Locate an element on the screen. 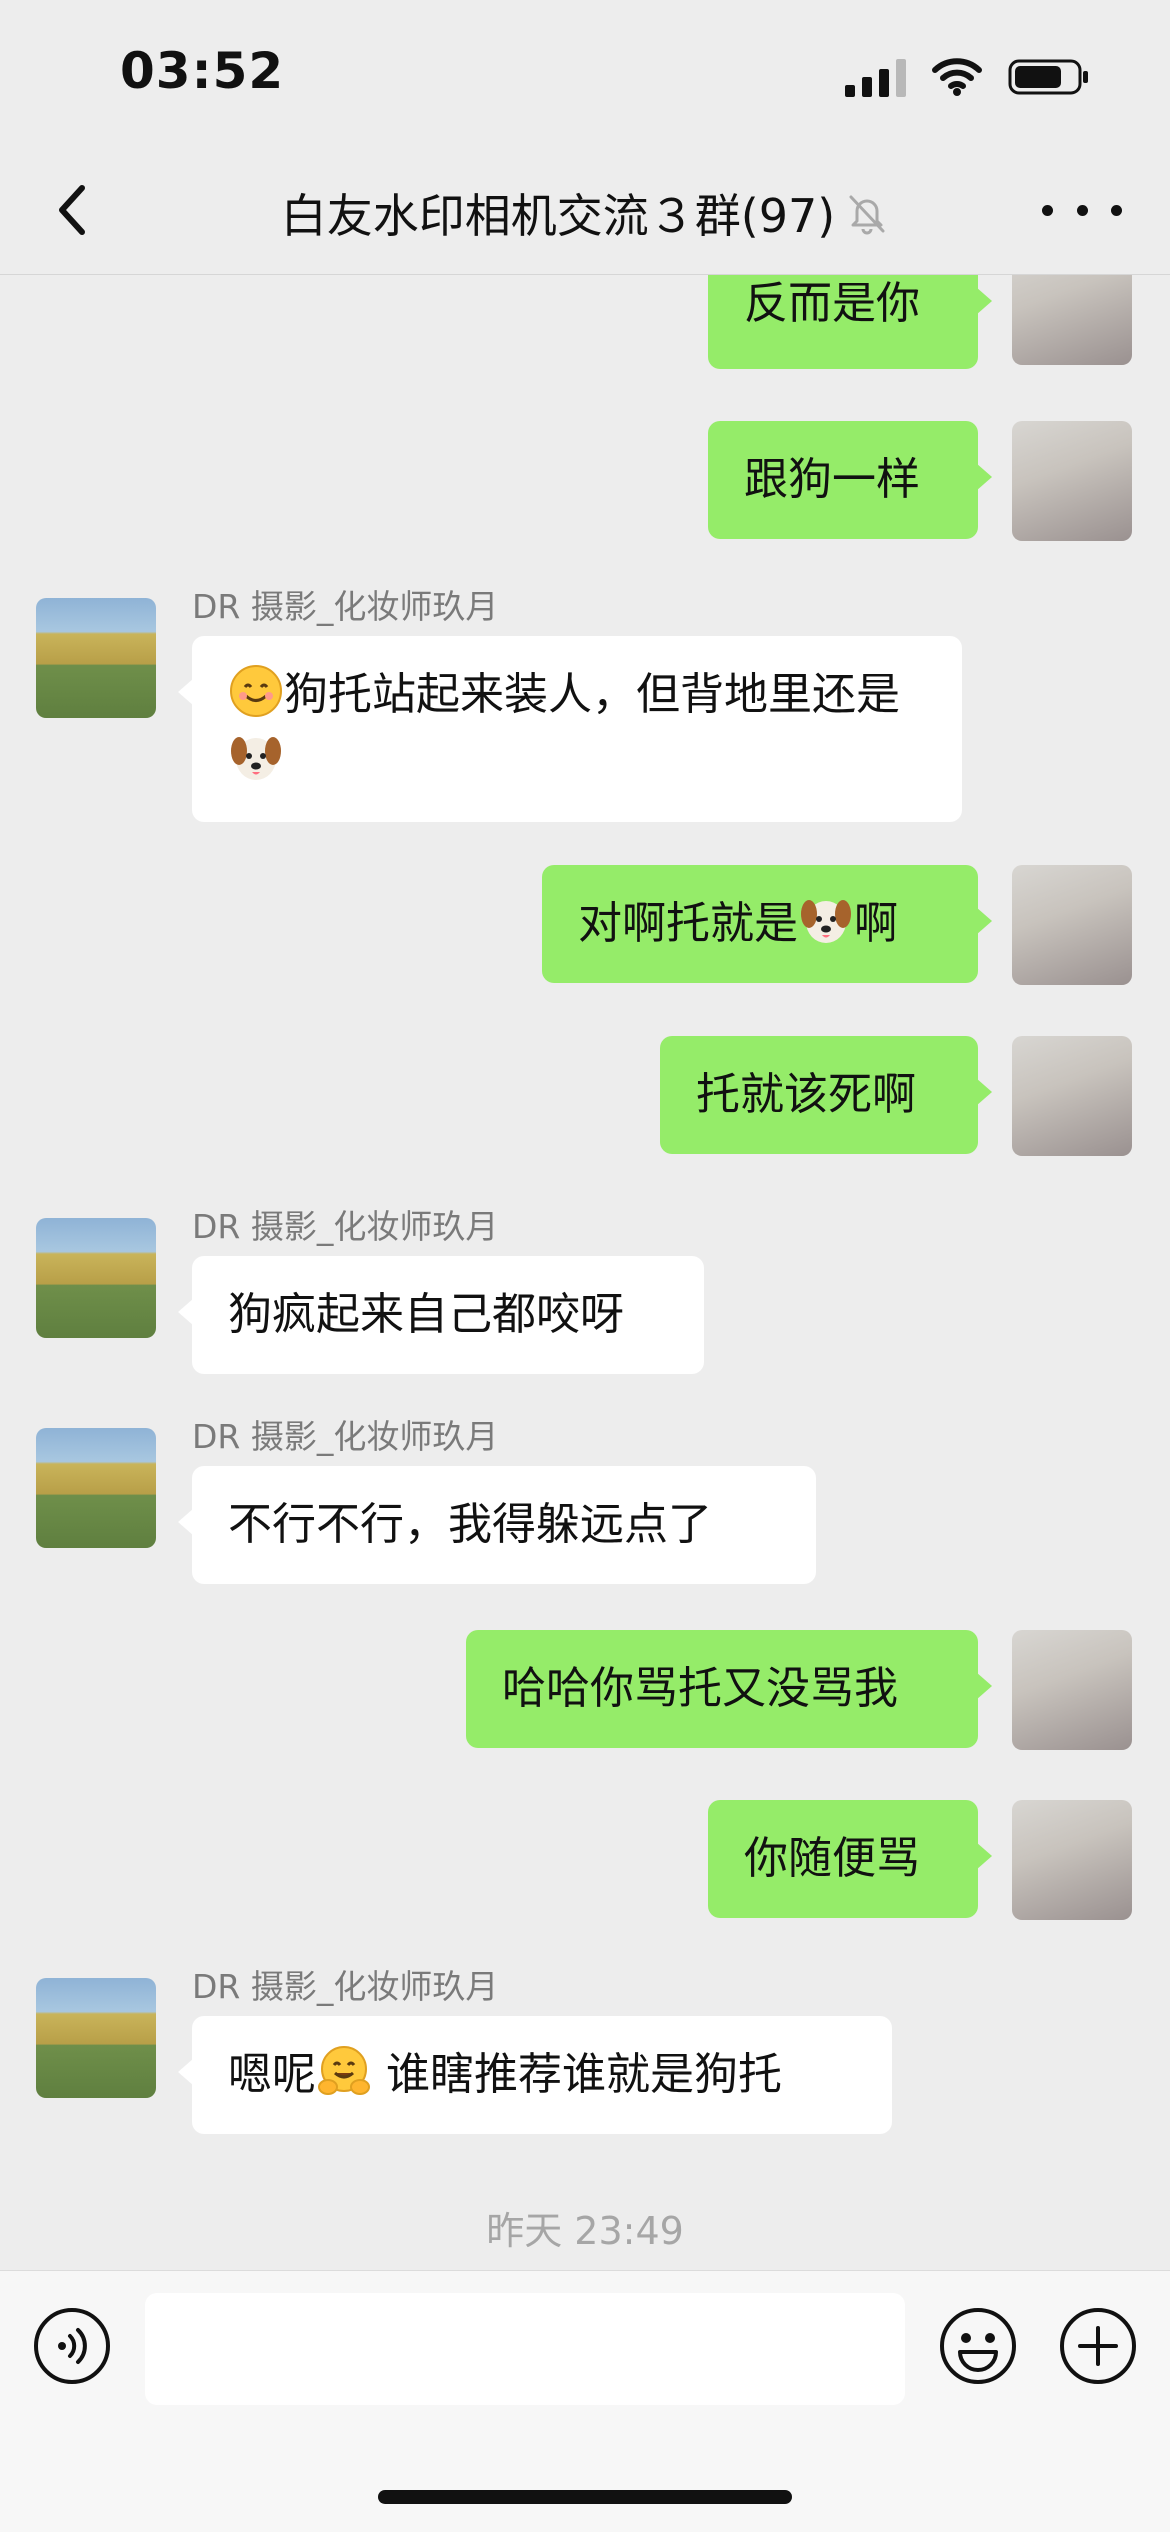 Image resolution: width=1170 pixels, height=2532 pixels. message-bubble: 对啊托就是 啊 is located at coordinates (767, 924).